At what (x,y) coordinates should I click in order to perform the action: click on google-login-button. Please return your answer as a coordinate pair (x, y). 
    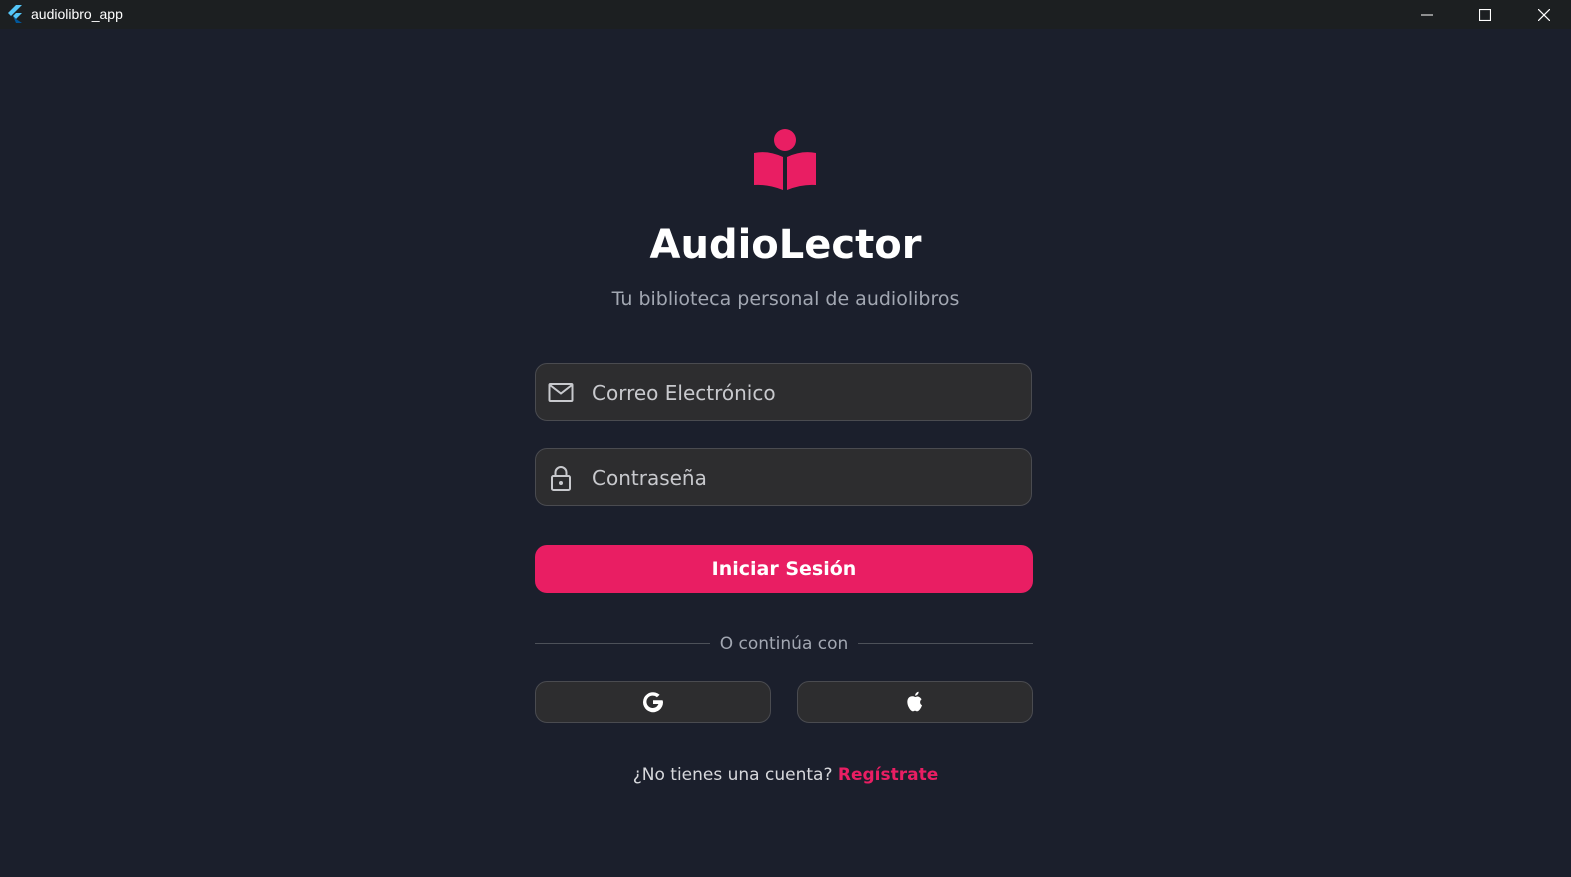
    Looking at the image, I should click on (653, 702).